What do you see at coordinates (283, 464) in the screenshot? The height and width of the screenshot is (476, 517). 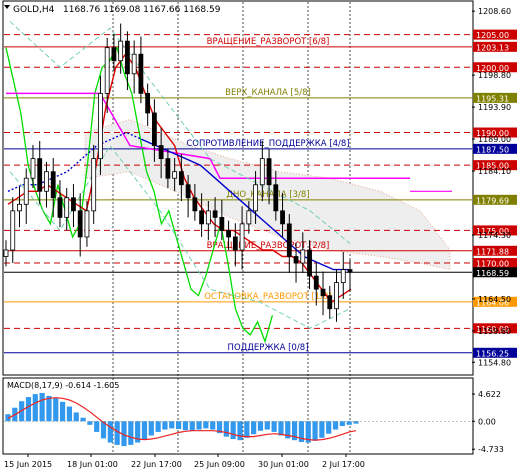 I see `time-label: 30 Jun 01:00` at bounding box center [283, 464].